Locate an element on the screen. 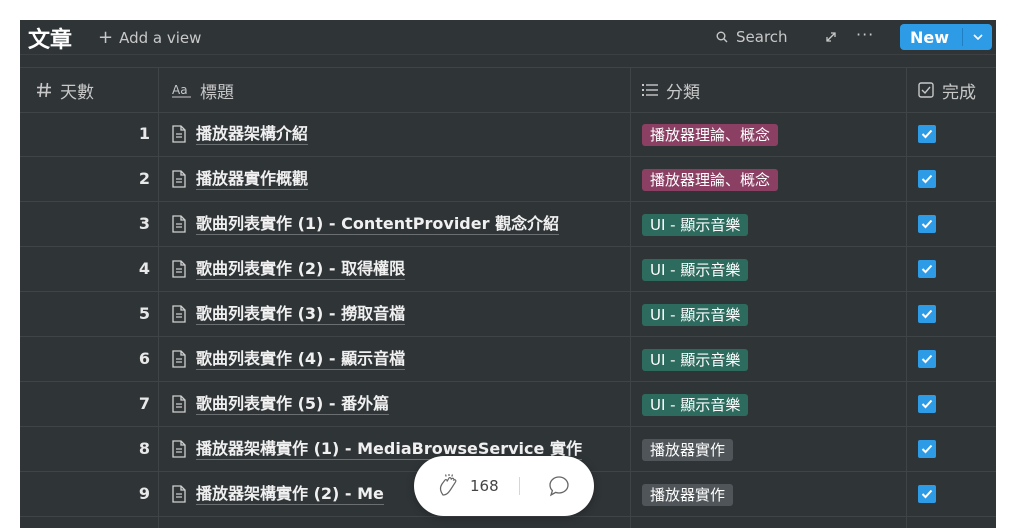 The width and height of the screenshot is (1024, 528). day-number: 5 is located at coordinates (144, 313).